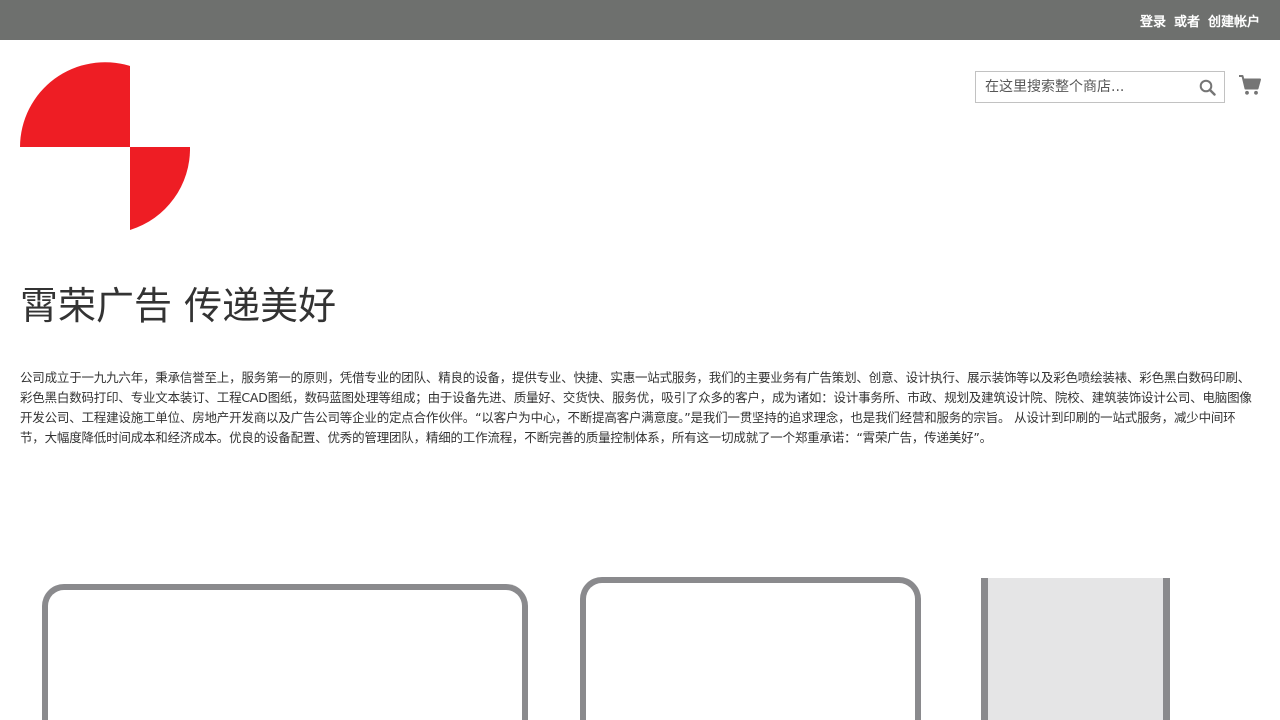 The image size is (1280, 720). Describe the element at coordinates (1153, 20) in the screenshot. I see `sign-in-link: 登录` at that location.